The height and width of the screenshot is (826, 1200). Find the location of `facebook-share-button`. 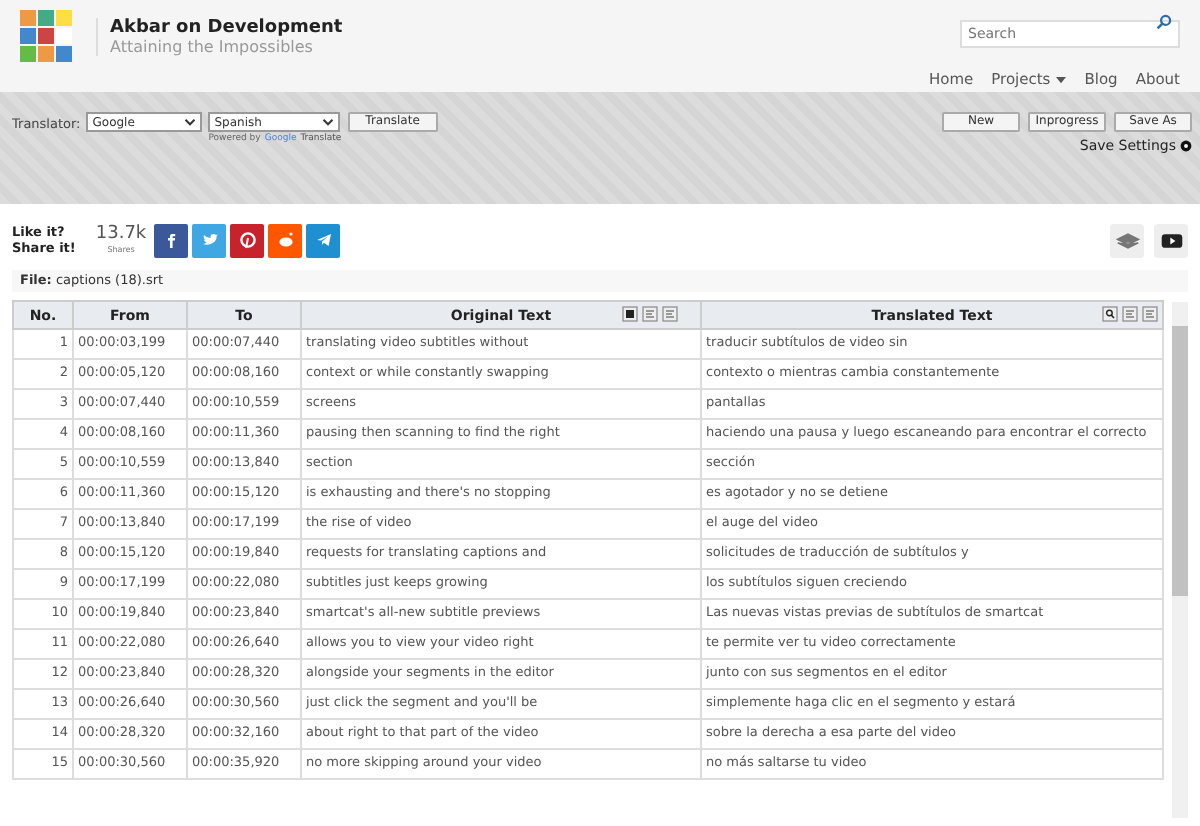

facebook-share-button is located at coordinates (171, 240).